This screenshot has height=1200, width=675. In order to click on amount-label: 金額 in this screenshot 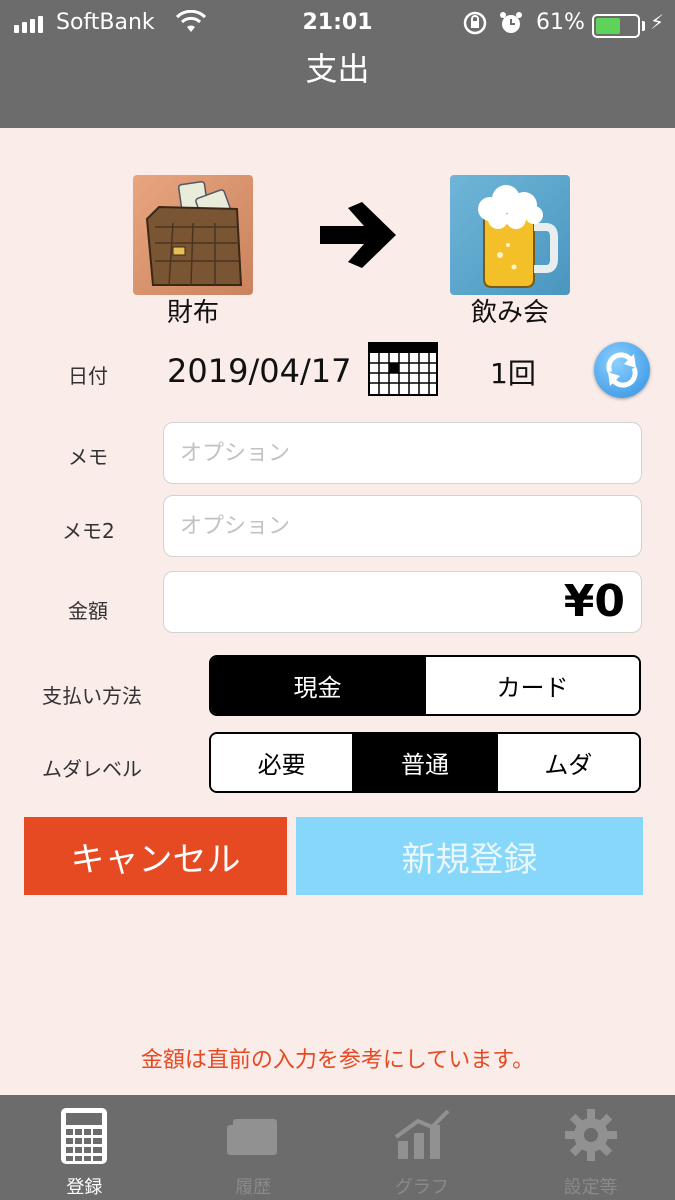, I will do `click(88, 611)`.